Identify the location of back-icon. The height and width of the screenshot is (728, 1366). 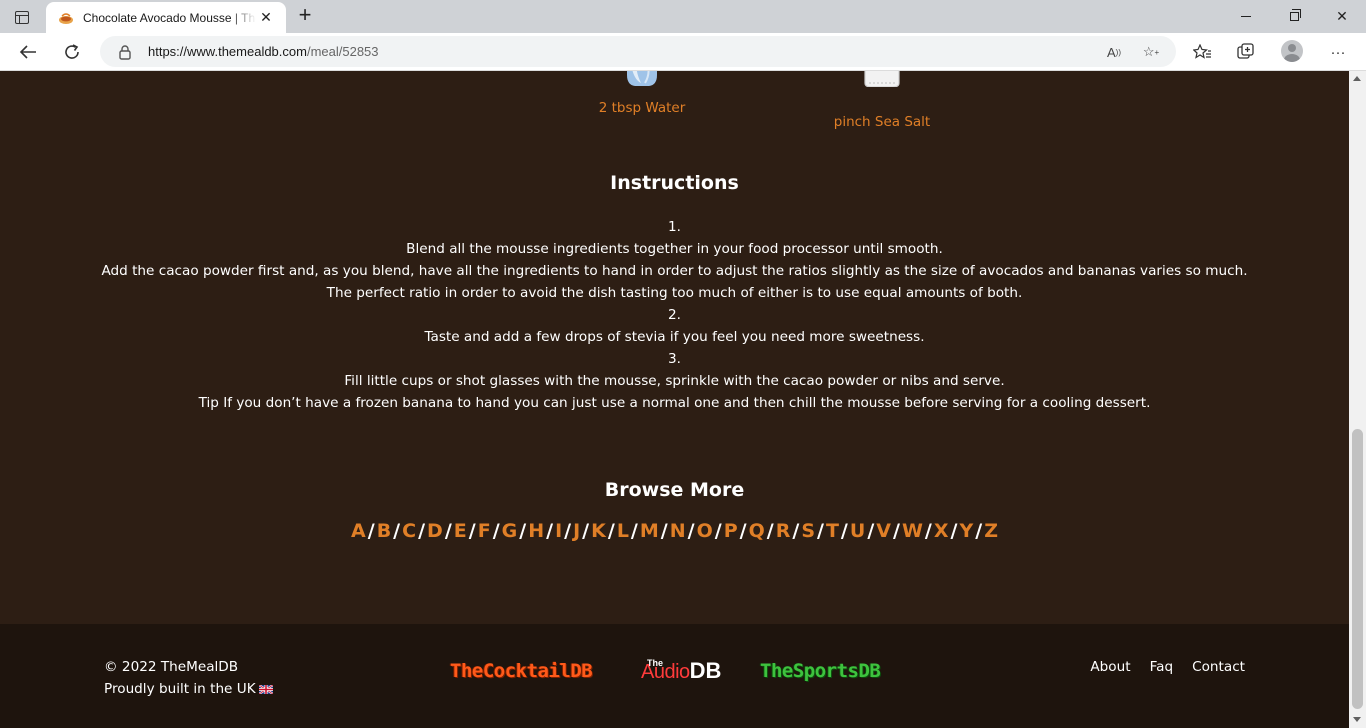
(28, 52).